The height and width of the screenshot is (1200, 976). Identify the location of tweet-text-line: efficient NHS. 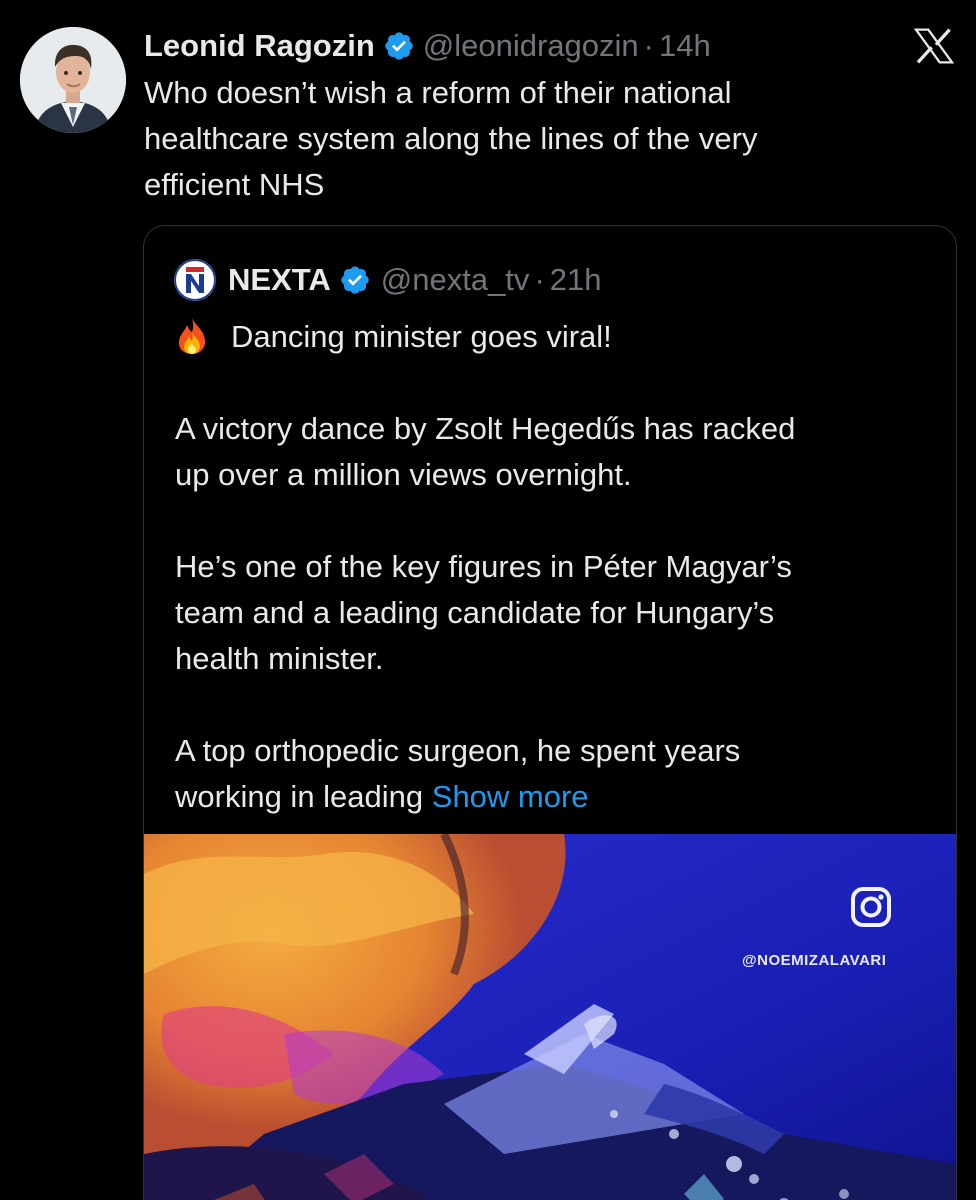
(234, 184).